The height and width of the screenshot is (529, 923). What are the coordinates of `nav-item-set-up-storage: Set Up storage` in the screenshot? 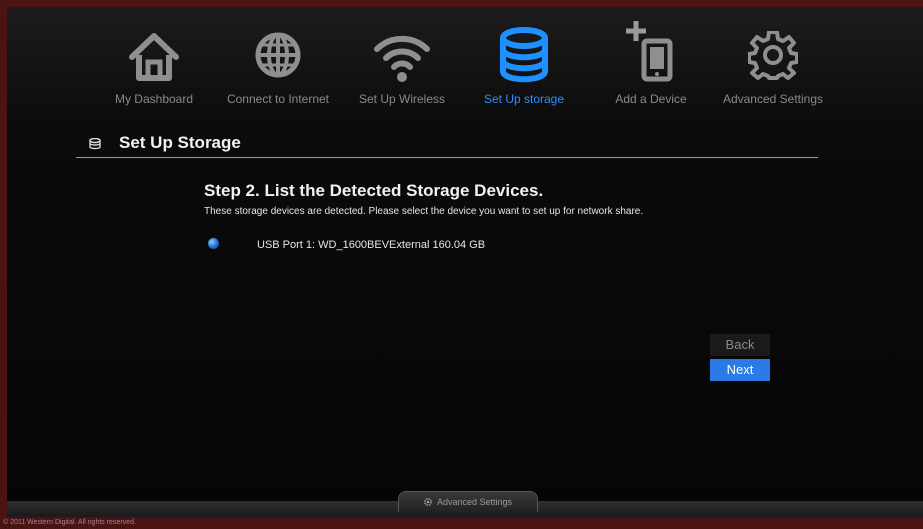 It's located at (524, 63).